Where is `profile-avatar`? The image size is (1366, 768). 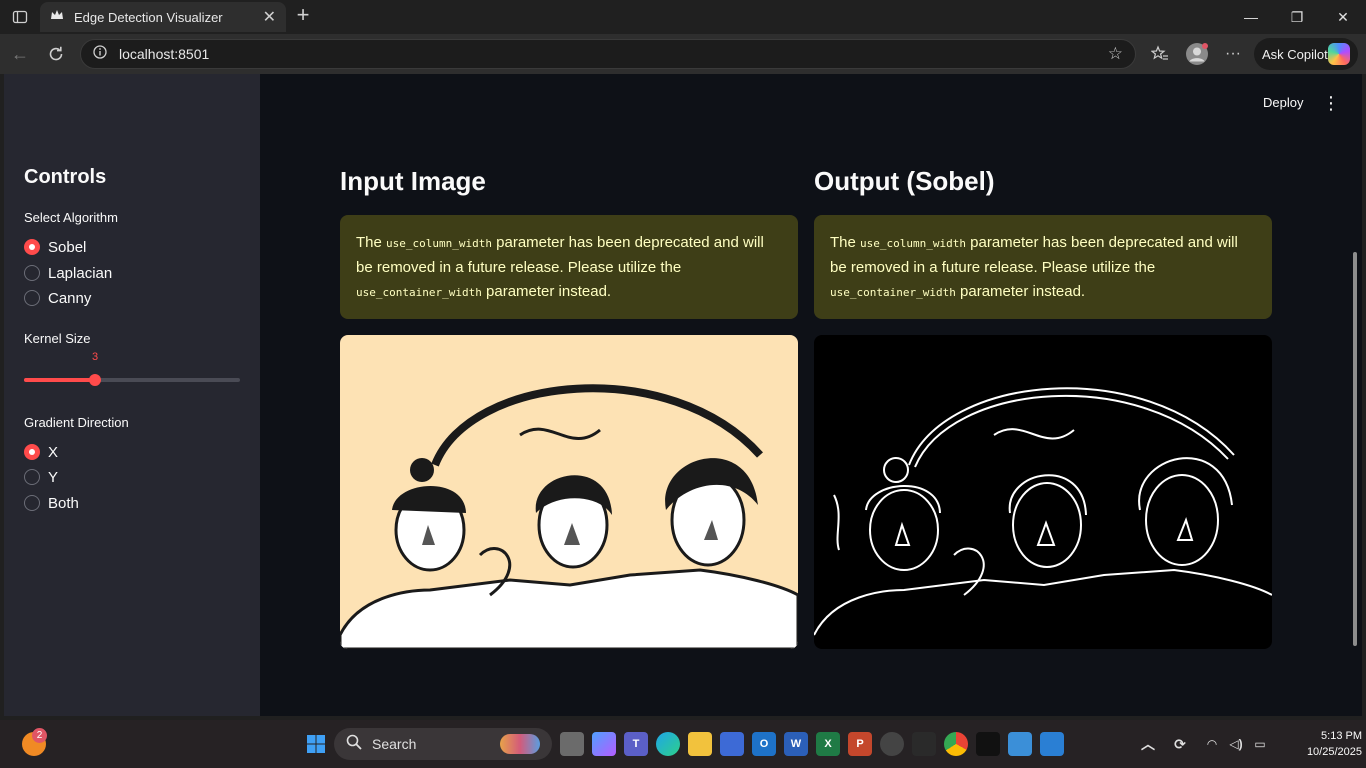
profile-avatar is located at coordinates (1197, 54).